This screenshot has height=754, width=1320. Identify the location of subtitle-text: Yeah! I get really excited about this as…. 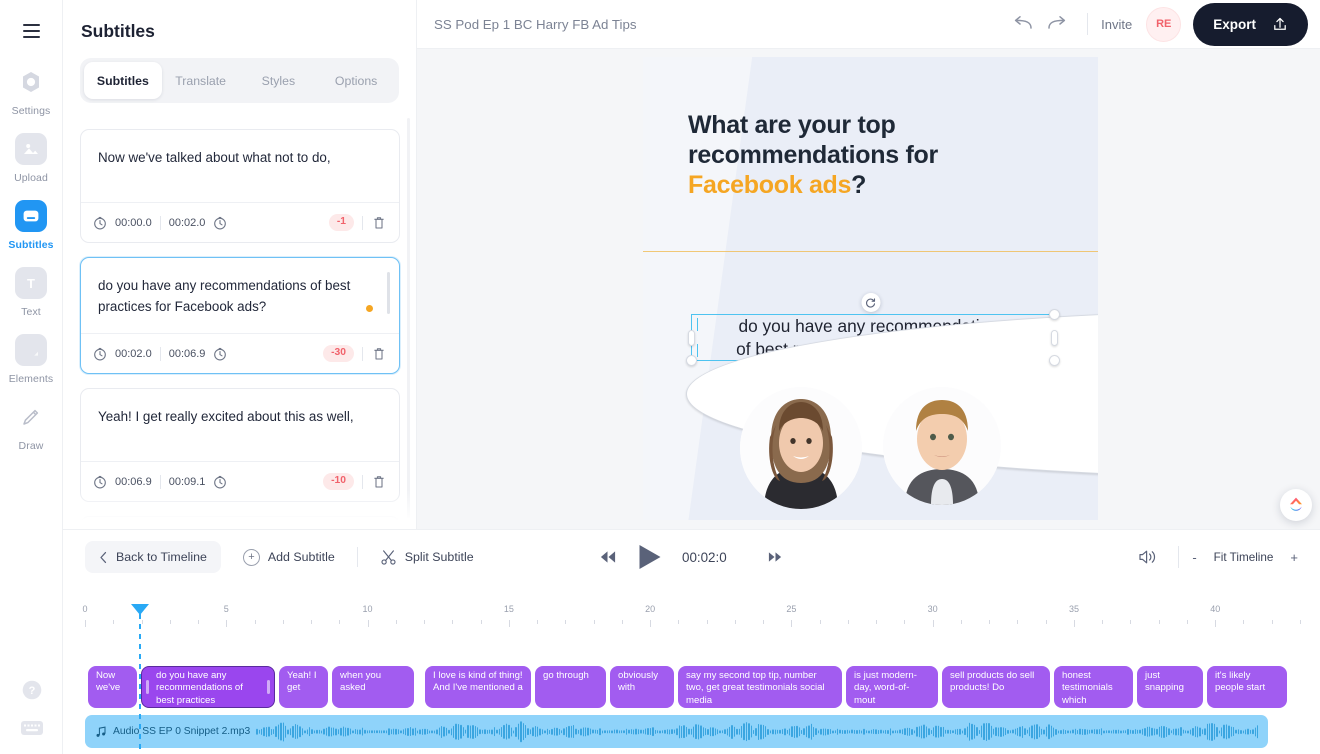
(240, 425).